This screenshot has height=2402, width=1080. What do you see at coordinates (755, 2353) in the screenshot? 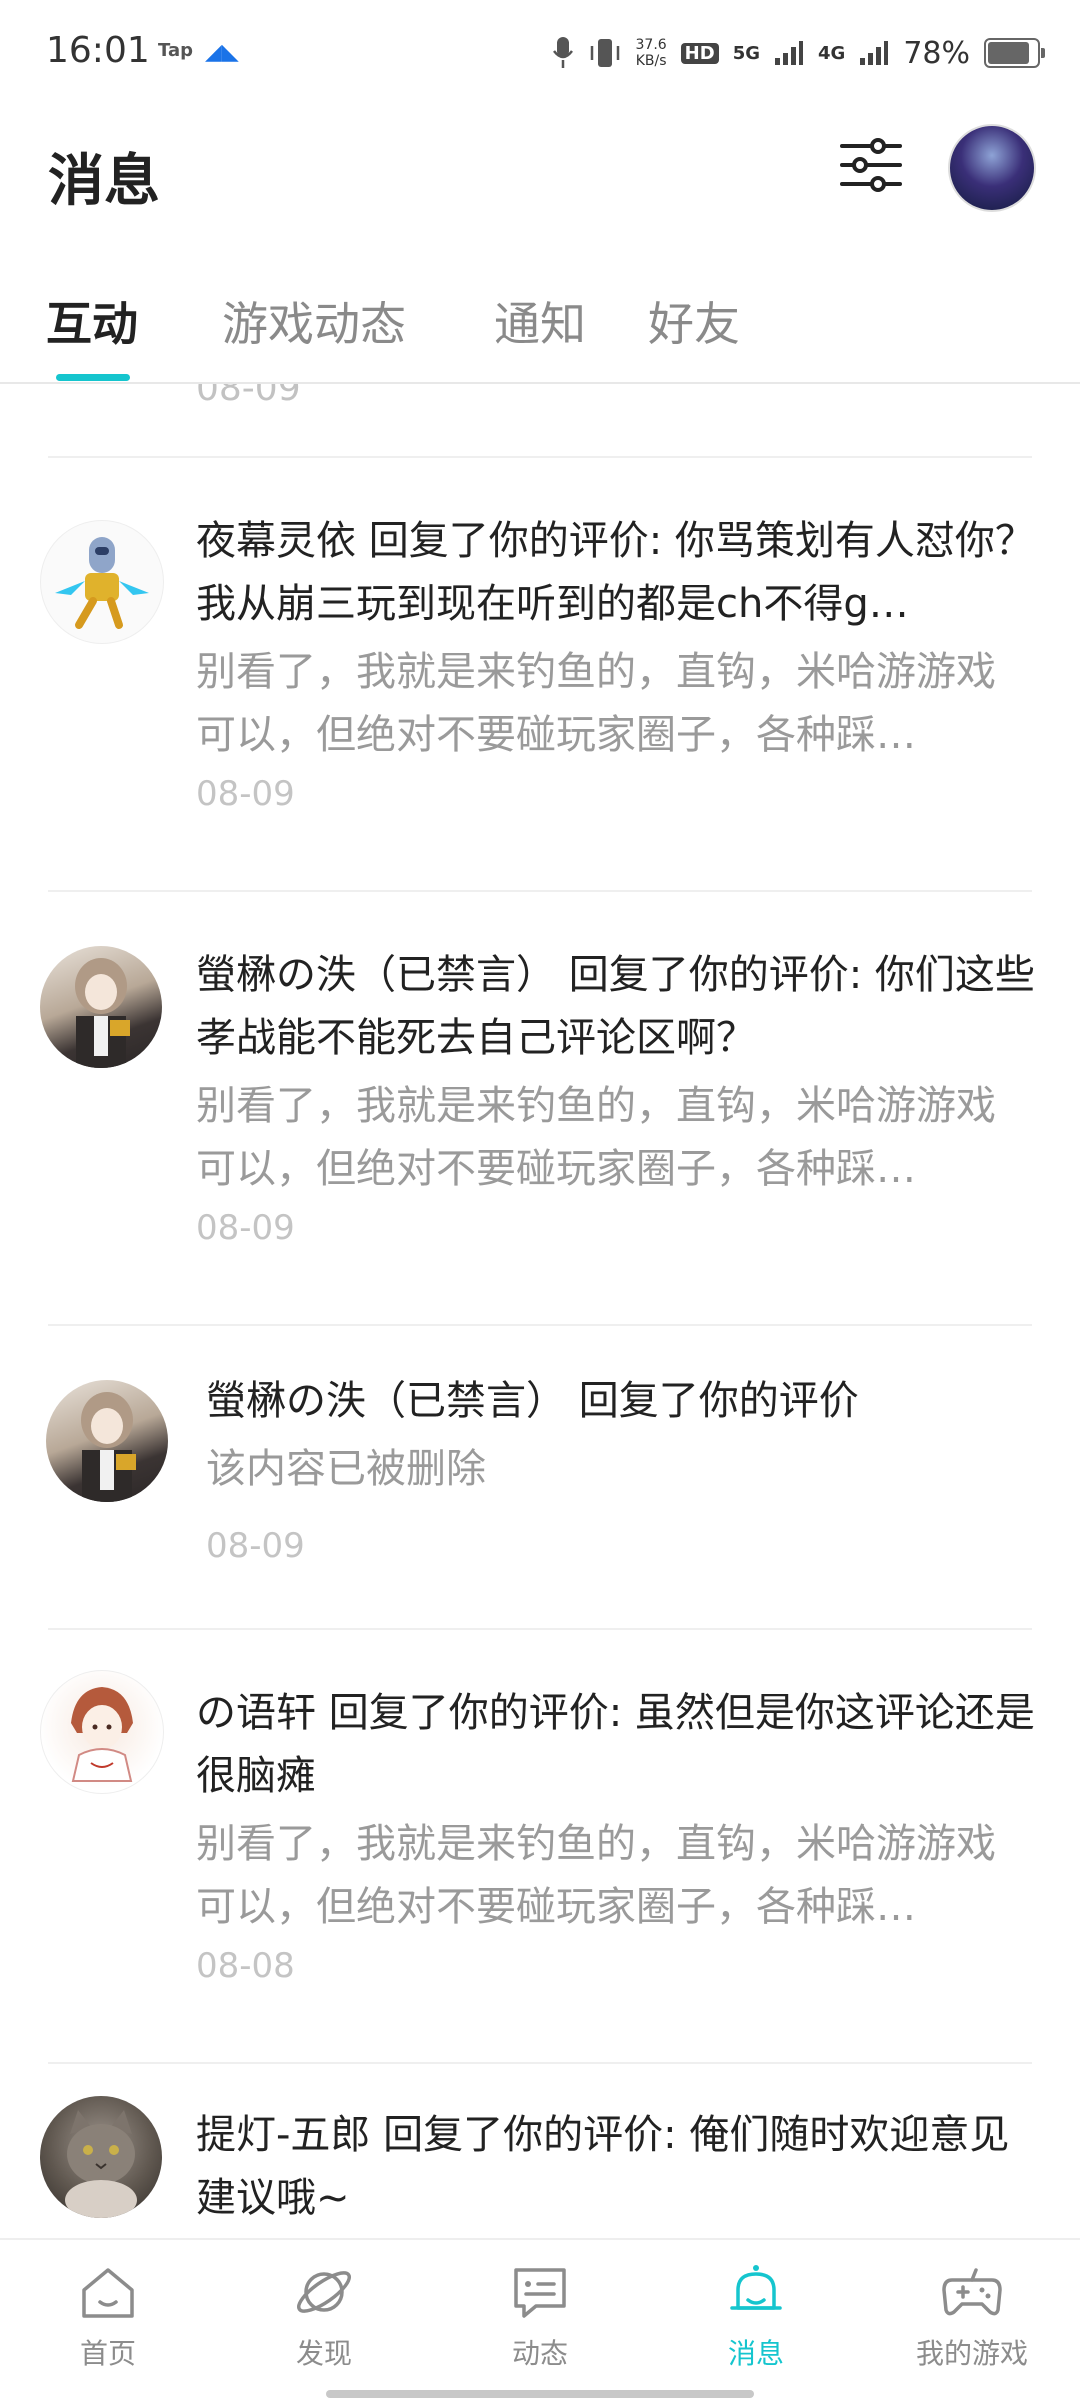
I see `nav-messages-label: 消息` at bounding box center [755, 2353].